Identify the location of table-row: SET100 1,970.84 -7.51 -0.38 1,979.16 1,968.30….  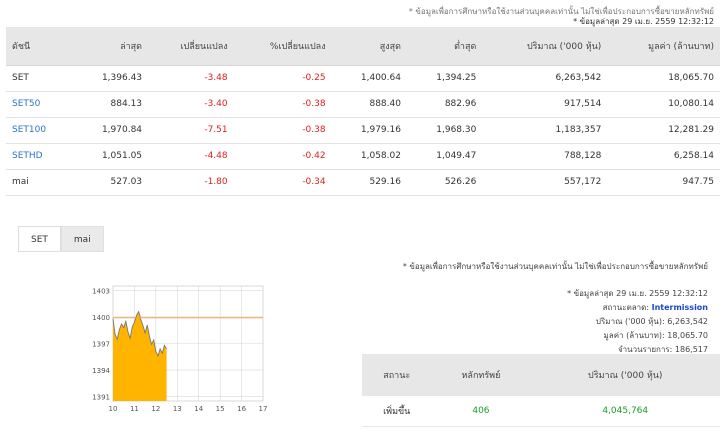
(363, 130).